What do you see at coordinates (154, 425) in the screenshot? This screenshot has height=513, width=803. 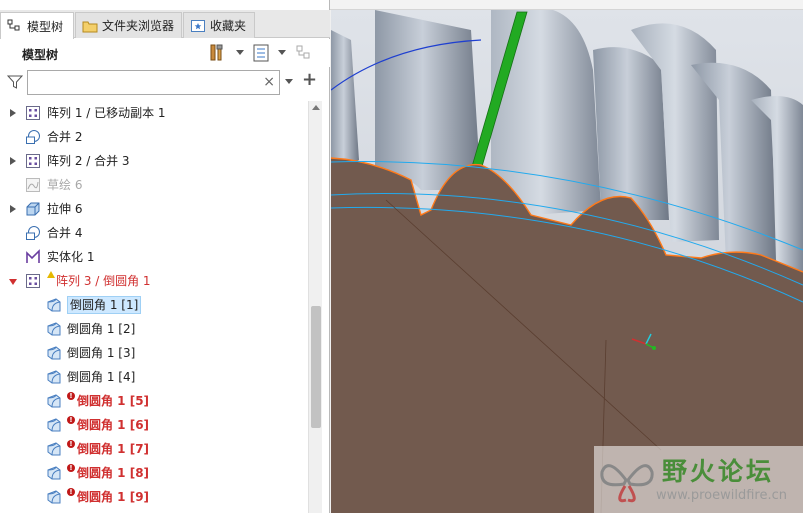 I see `tree-row: ! 倒圆角 1 [6]` at bounding box center [154, 425].